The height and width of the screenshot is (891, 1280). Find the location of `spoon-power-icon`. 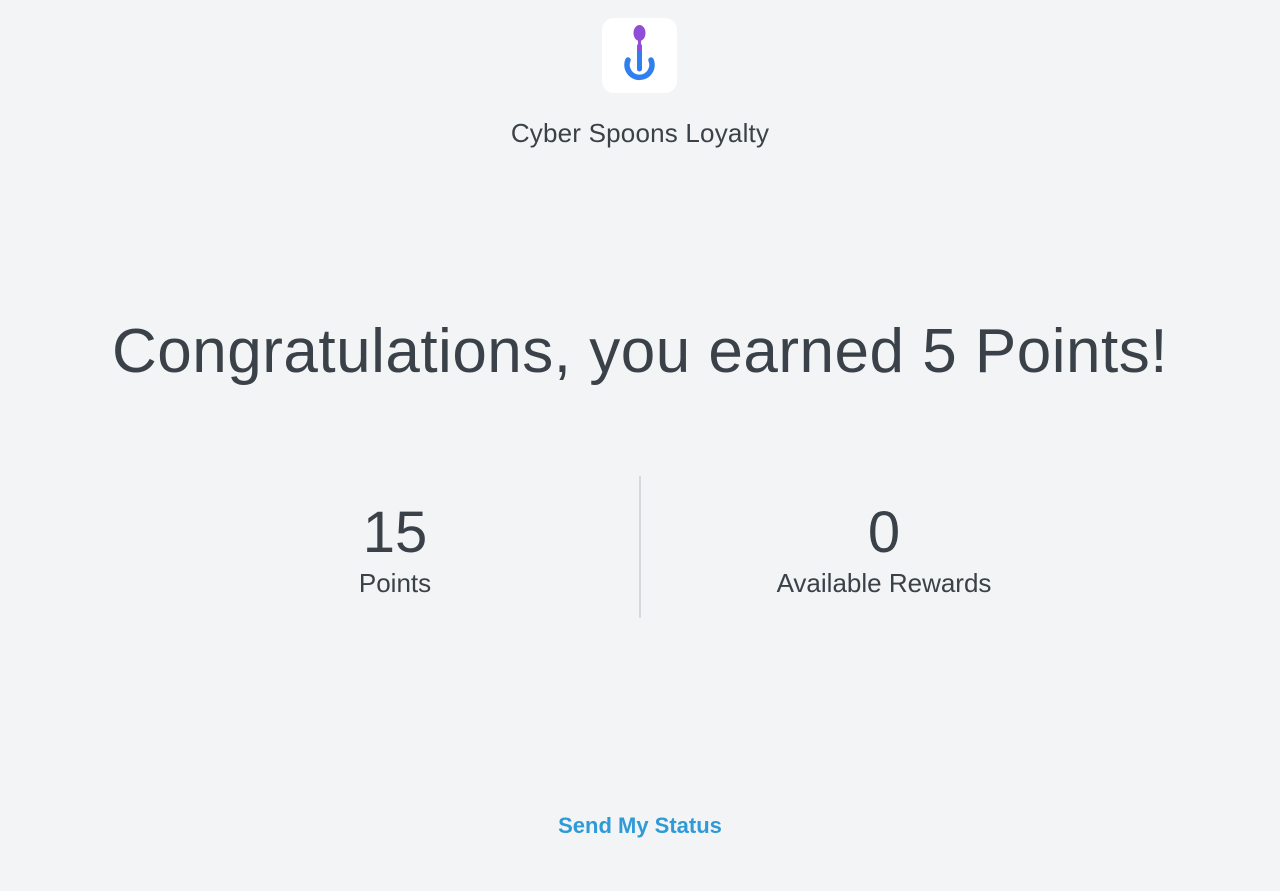

spoon-power-icon is located at coordinates (639, 53).